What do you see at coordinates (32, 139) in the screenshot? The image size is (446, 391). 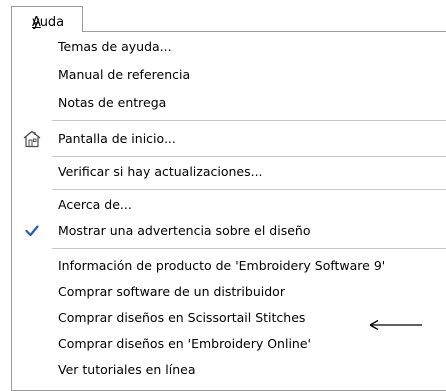 I see `home-screen-icon` at bounding box center [32, 139].